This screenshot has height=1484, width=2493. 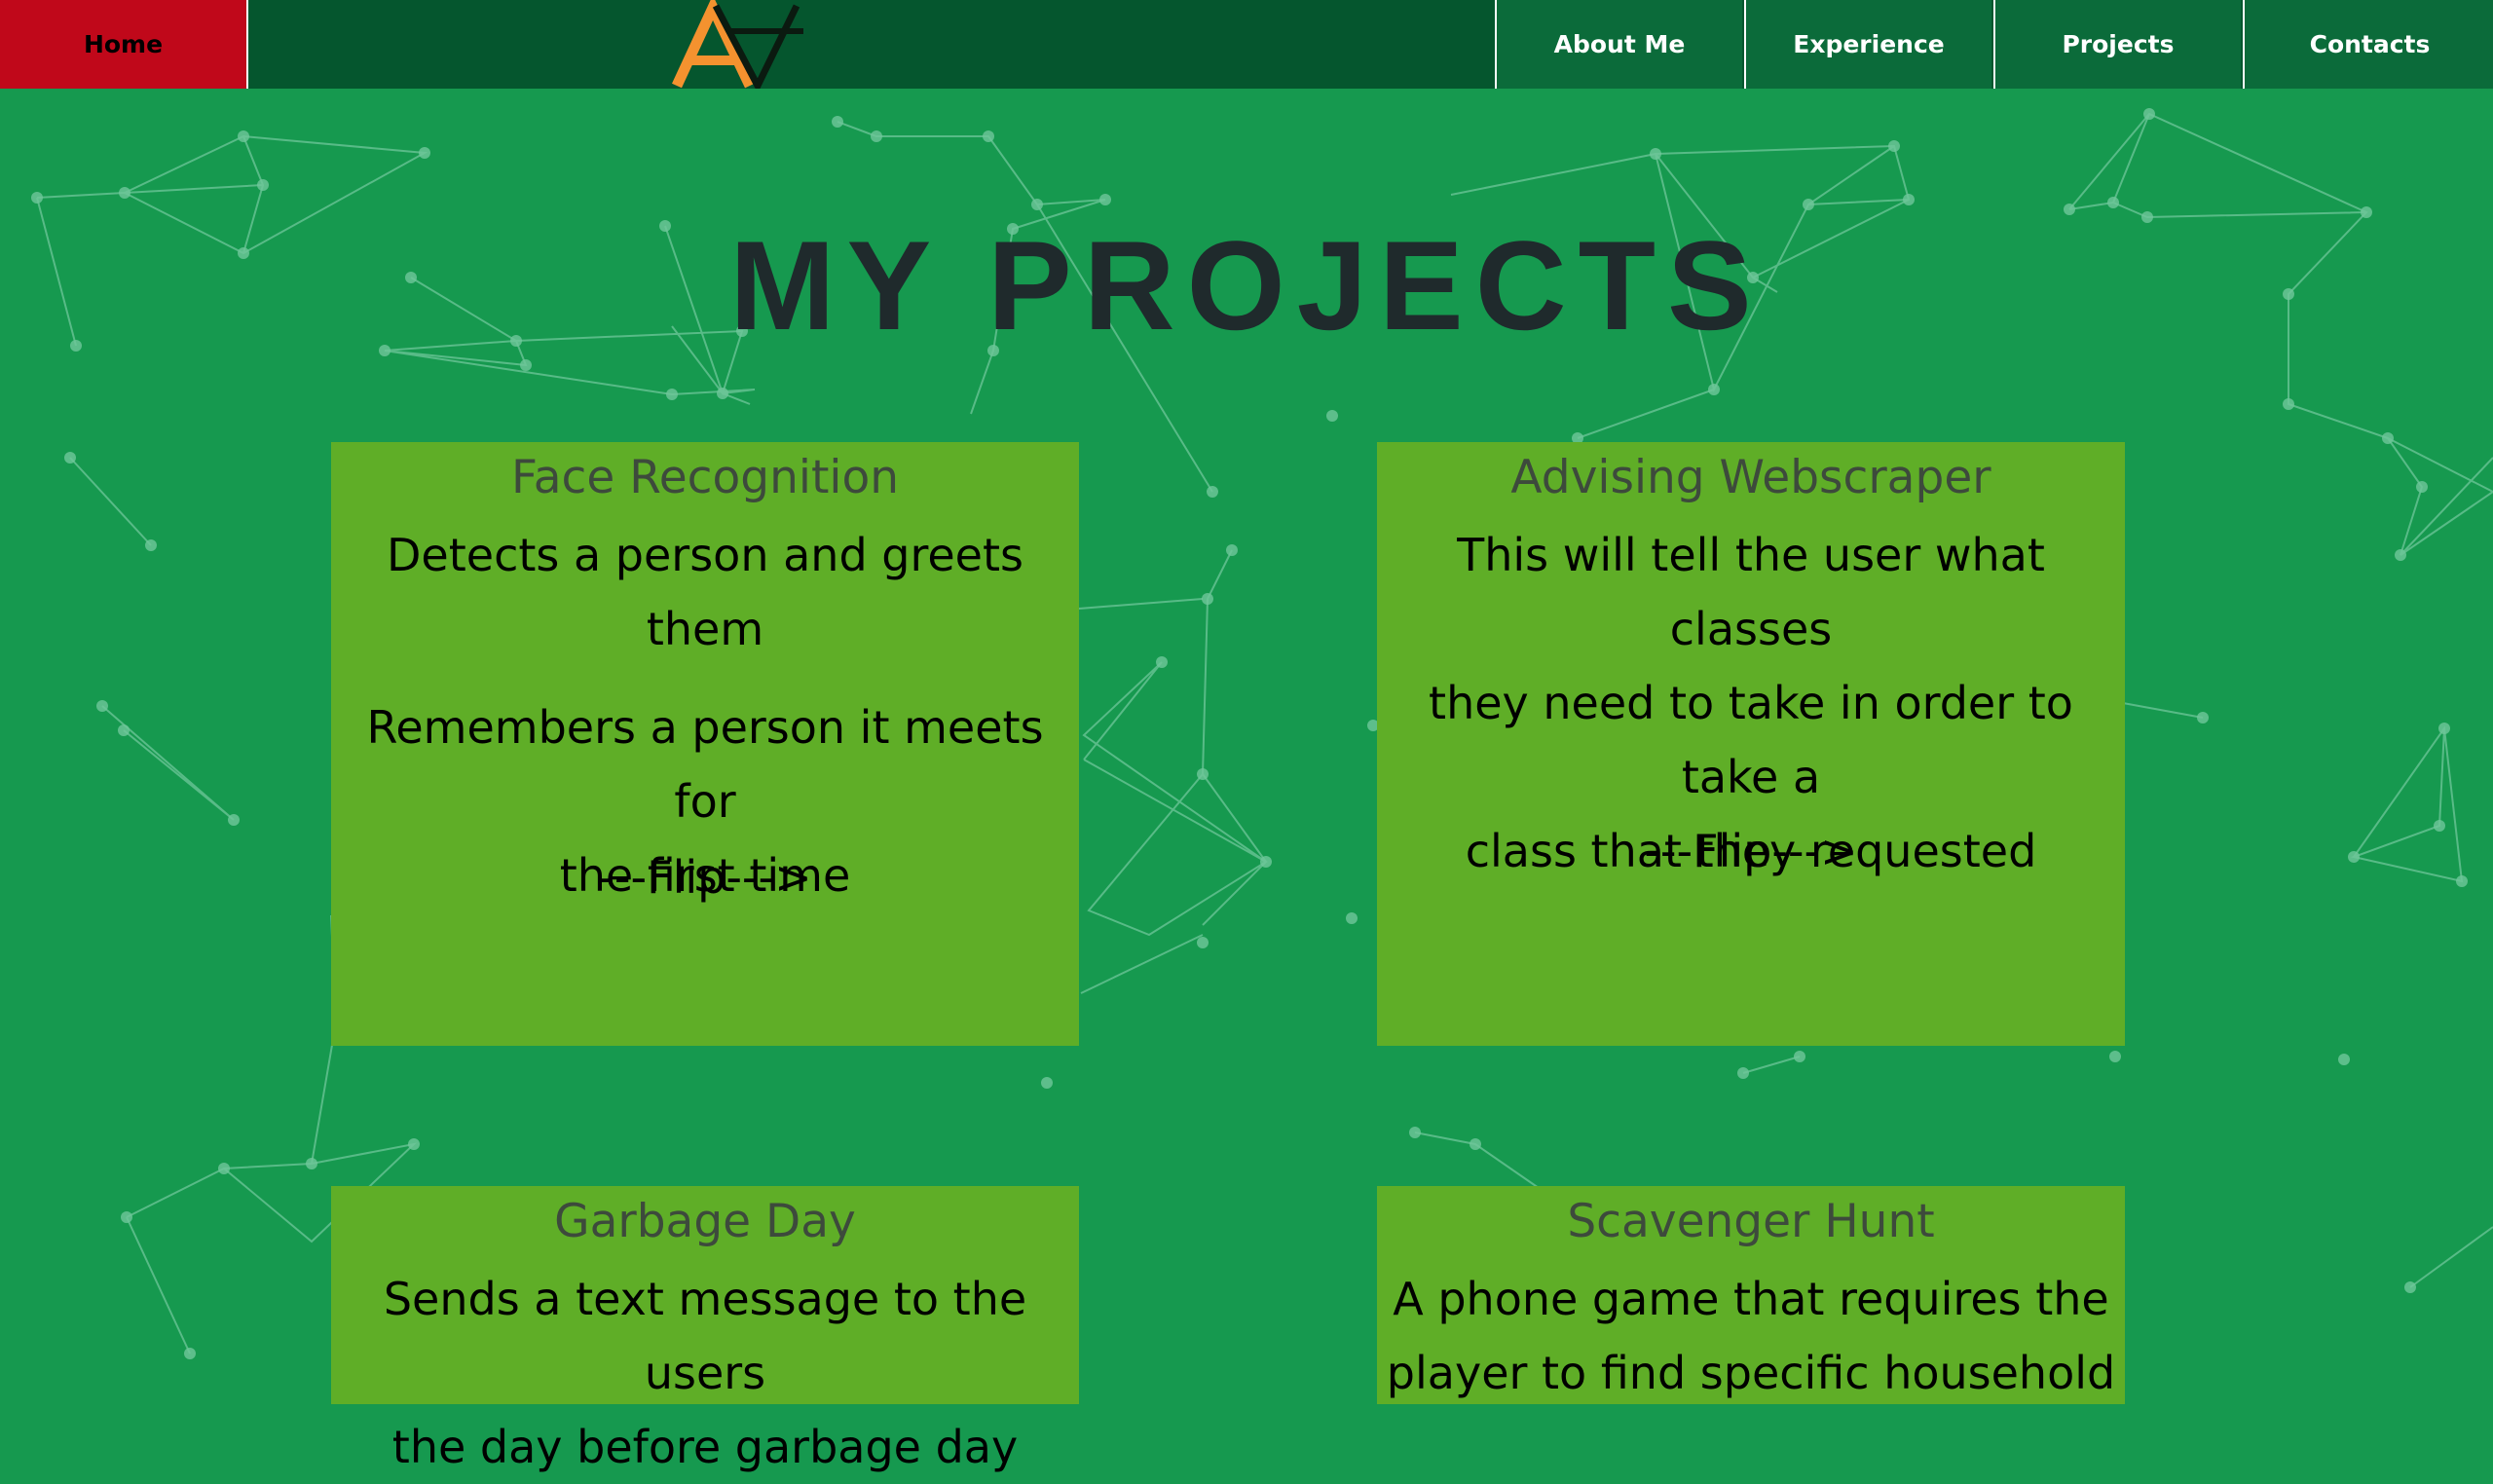 What do you see at coordinates (2117, 44) in the screenshot?
I see `nav-projects: Projects` at bounding box center [2117, 44].